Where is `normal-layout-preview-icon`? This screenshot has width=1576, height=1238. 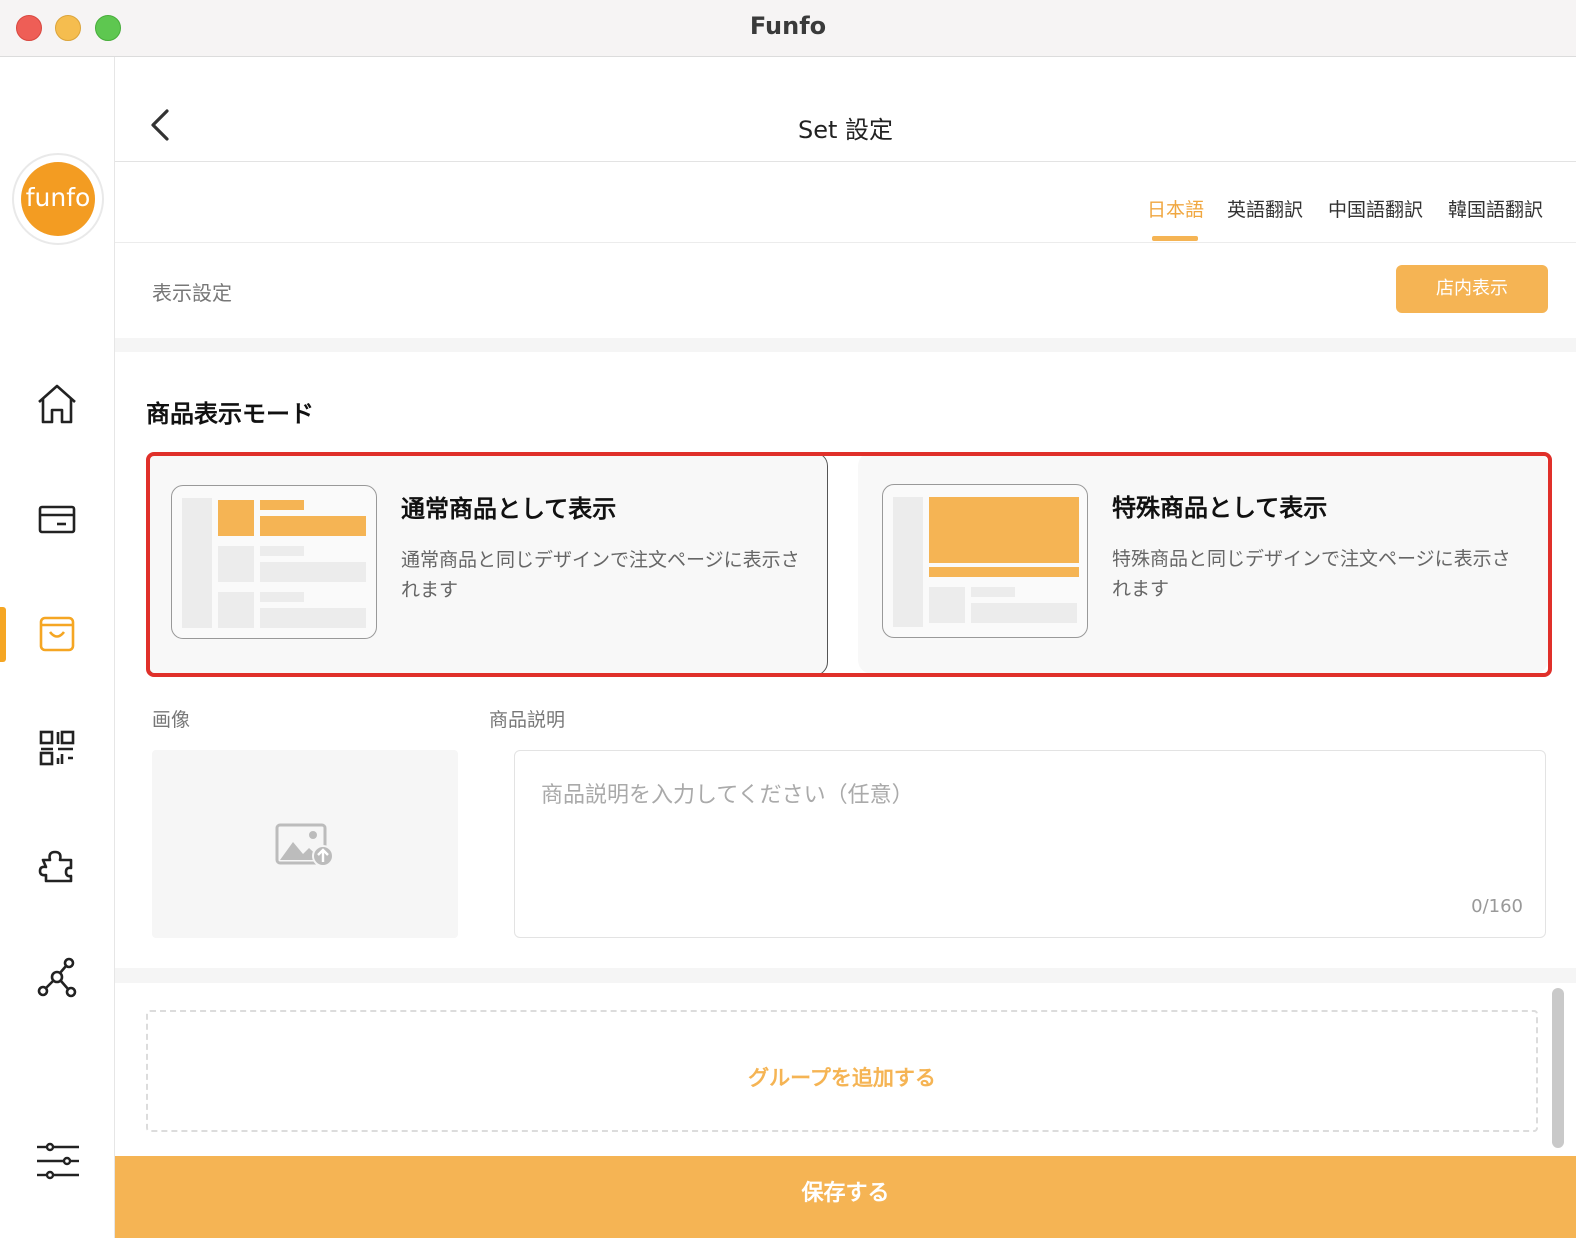
normal-layout-preview-icon is located at coordinates (274, 562).